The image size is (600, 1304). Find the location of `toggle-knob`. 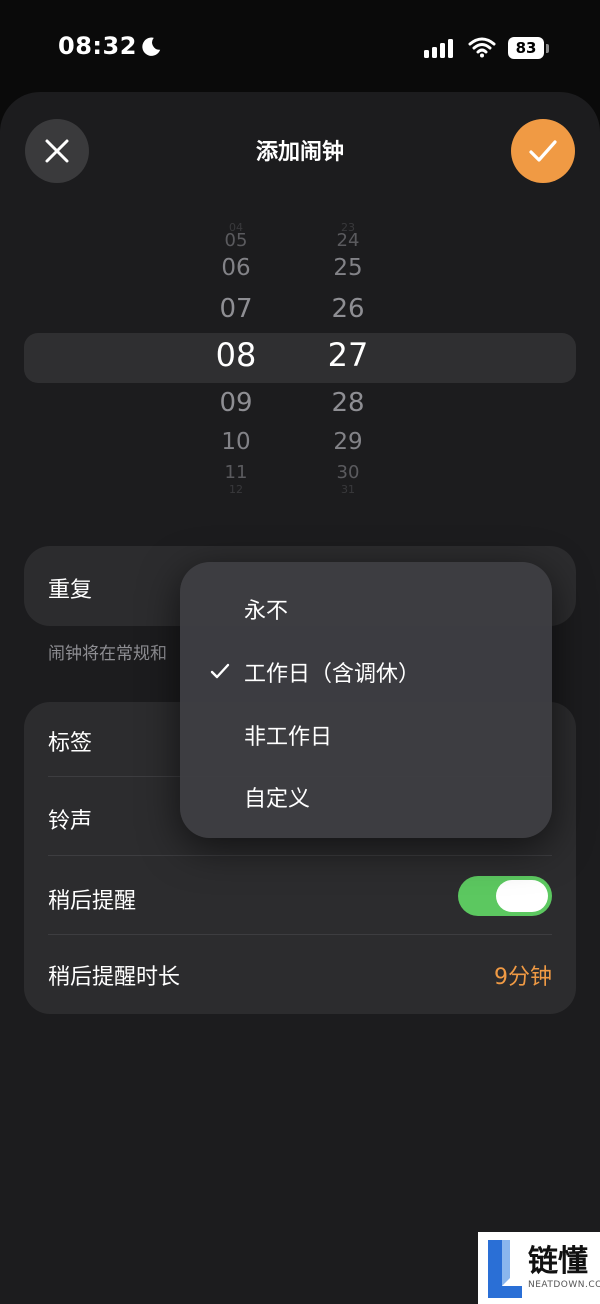

toggle-knob is located at coordinates (522, 896).